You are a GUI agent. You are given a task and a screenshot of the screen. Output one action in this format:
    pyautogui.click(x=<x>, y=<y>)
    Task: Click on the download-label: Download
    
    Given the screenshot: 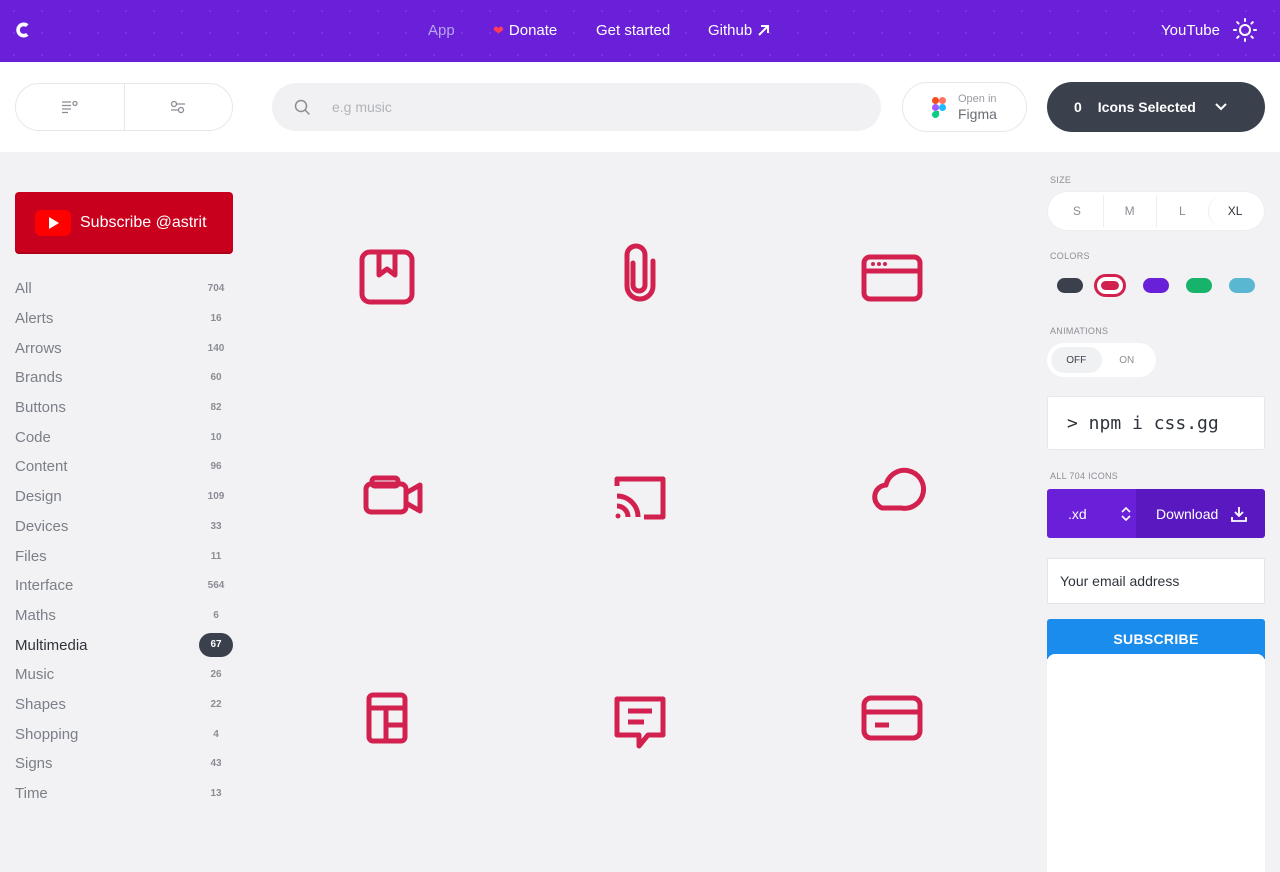 What is the action you would take?
    pyautogui.click(x=1187, y=513)
    